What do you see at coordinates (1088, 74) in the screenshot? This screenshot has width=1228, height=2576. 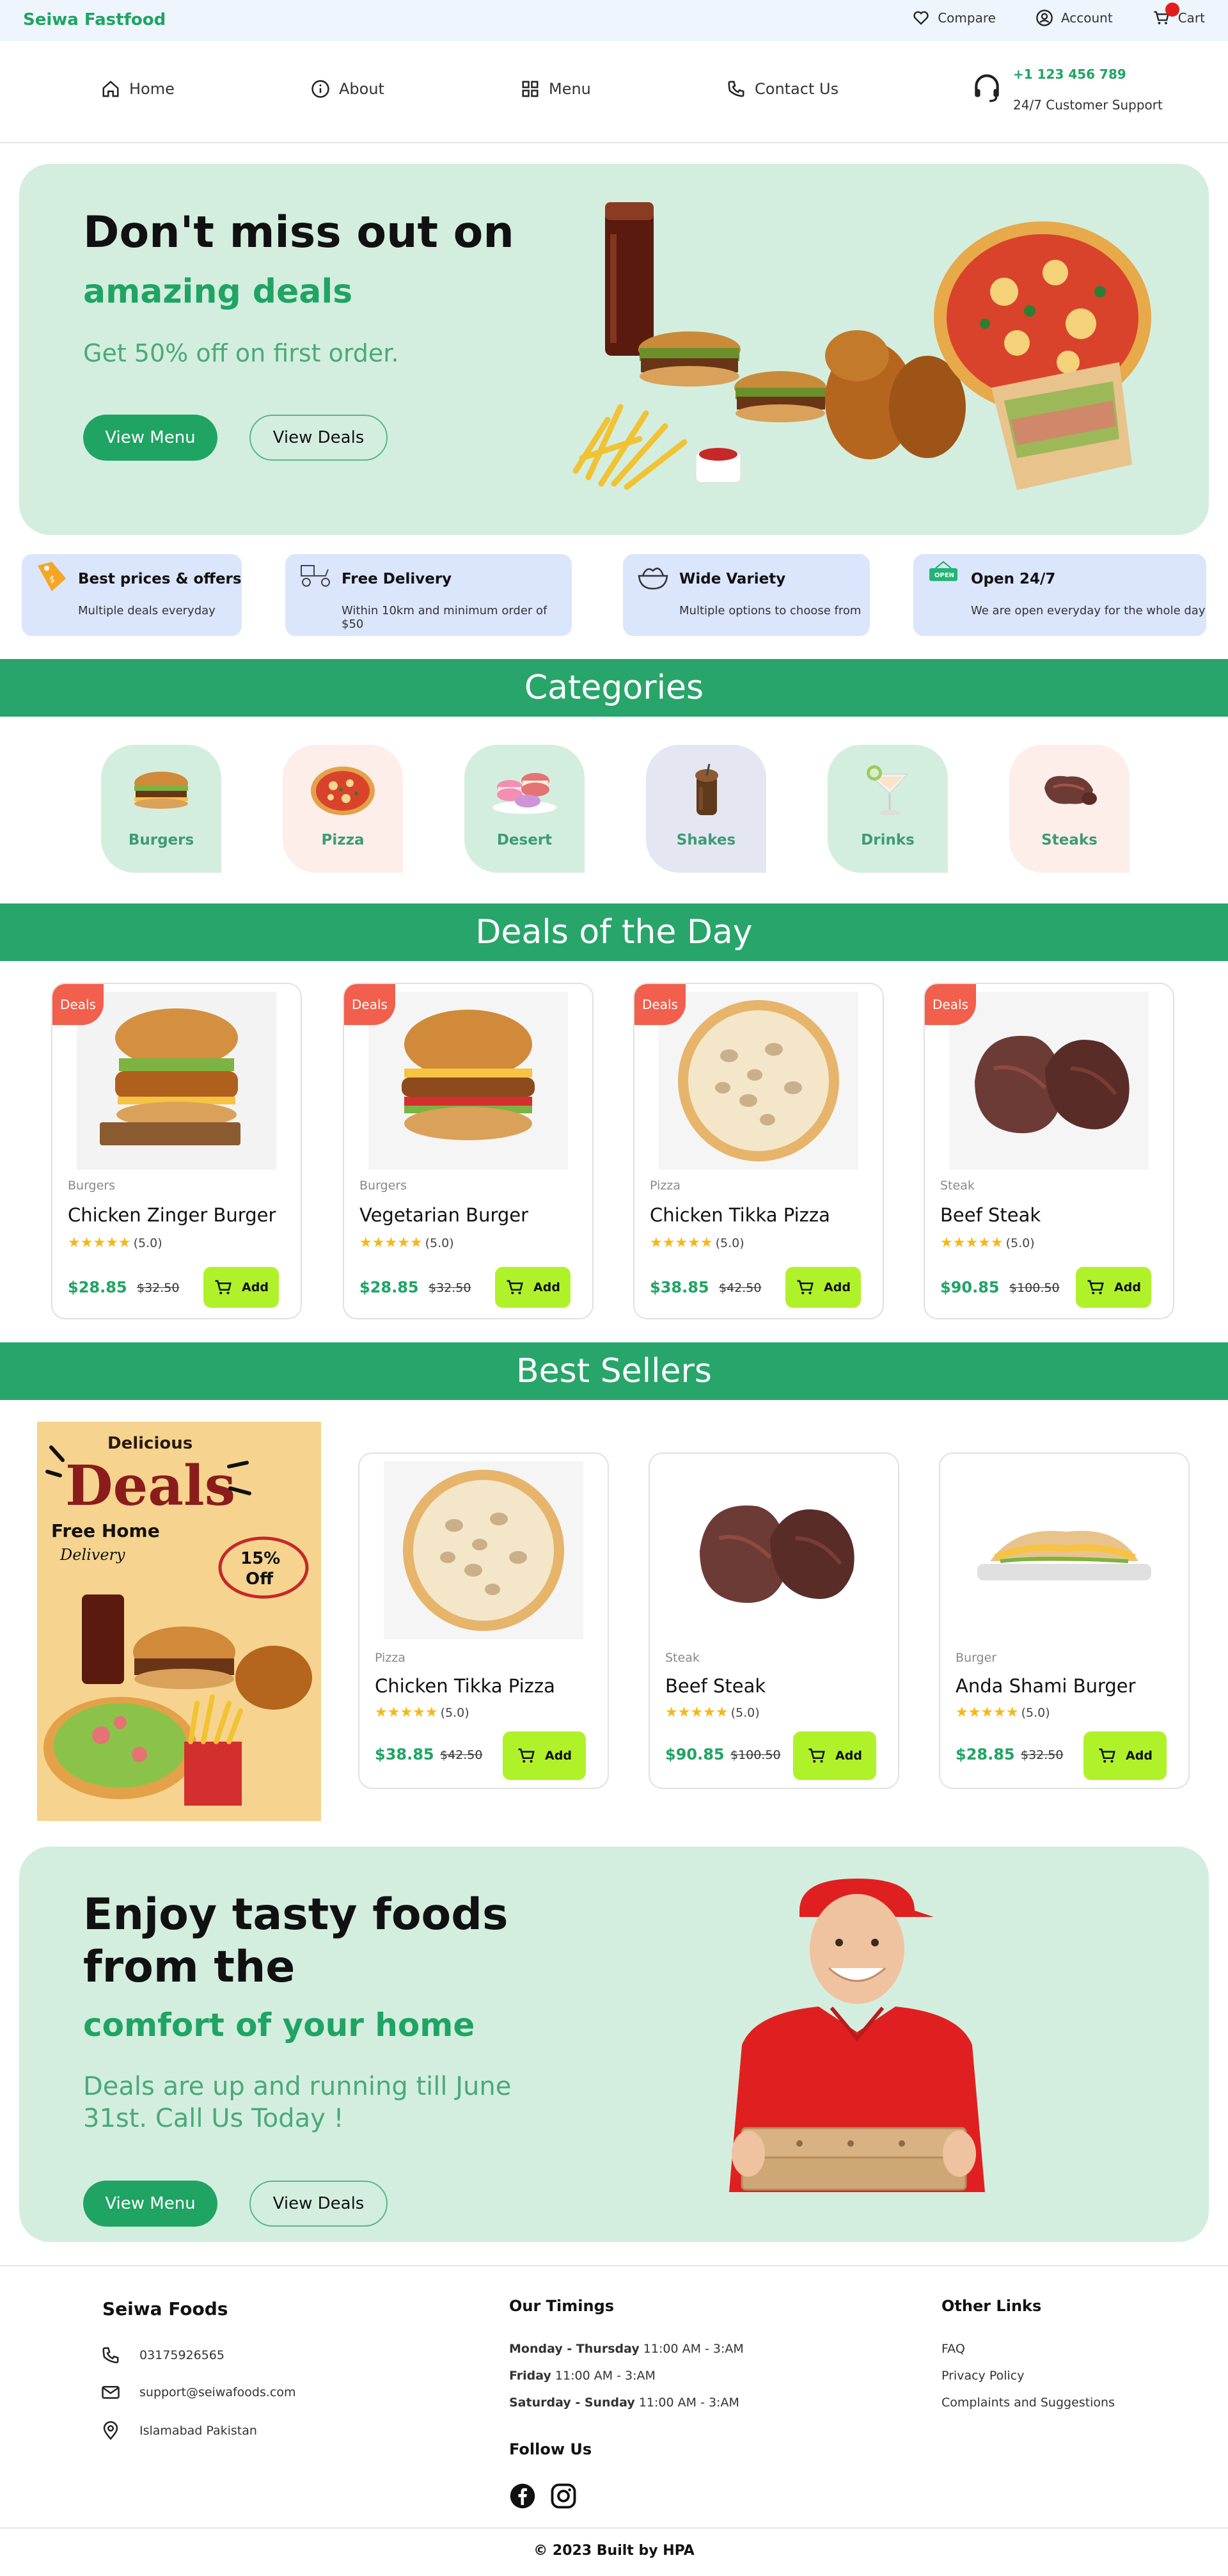 I see `support-phone: +1 123 456 789` at bounding box center [1088, 74].